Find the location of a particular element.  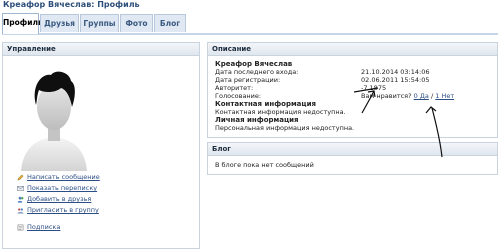

window-title: Креафор Вячеслав: Профиль is located at coordinates (71, 4).